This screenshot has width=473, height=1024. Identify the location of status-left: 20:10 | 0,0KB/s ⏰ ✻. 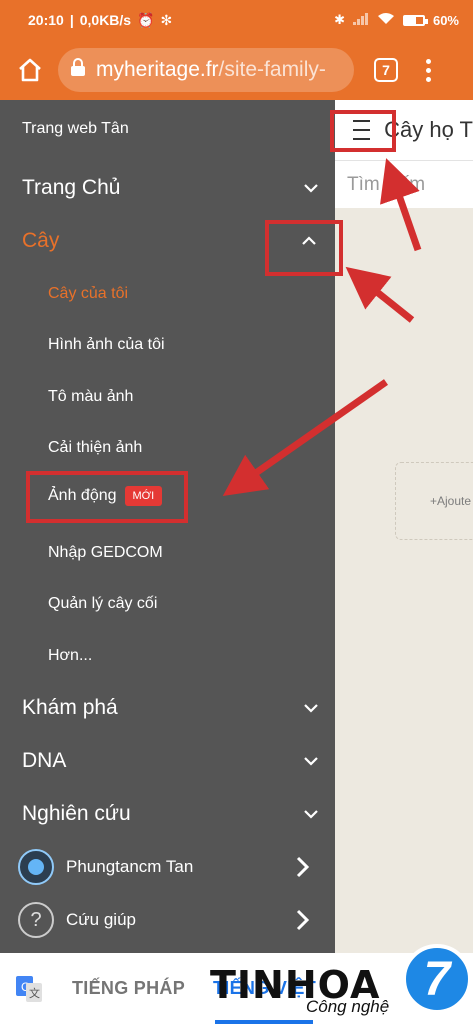
(100, 20).